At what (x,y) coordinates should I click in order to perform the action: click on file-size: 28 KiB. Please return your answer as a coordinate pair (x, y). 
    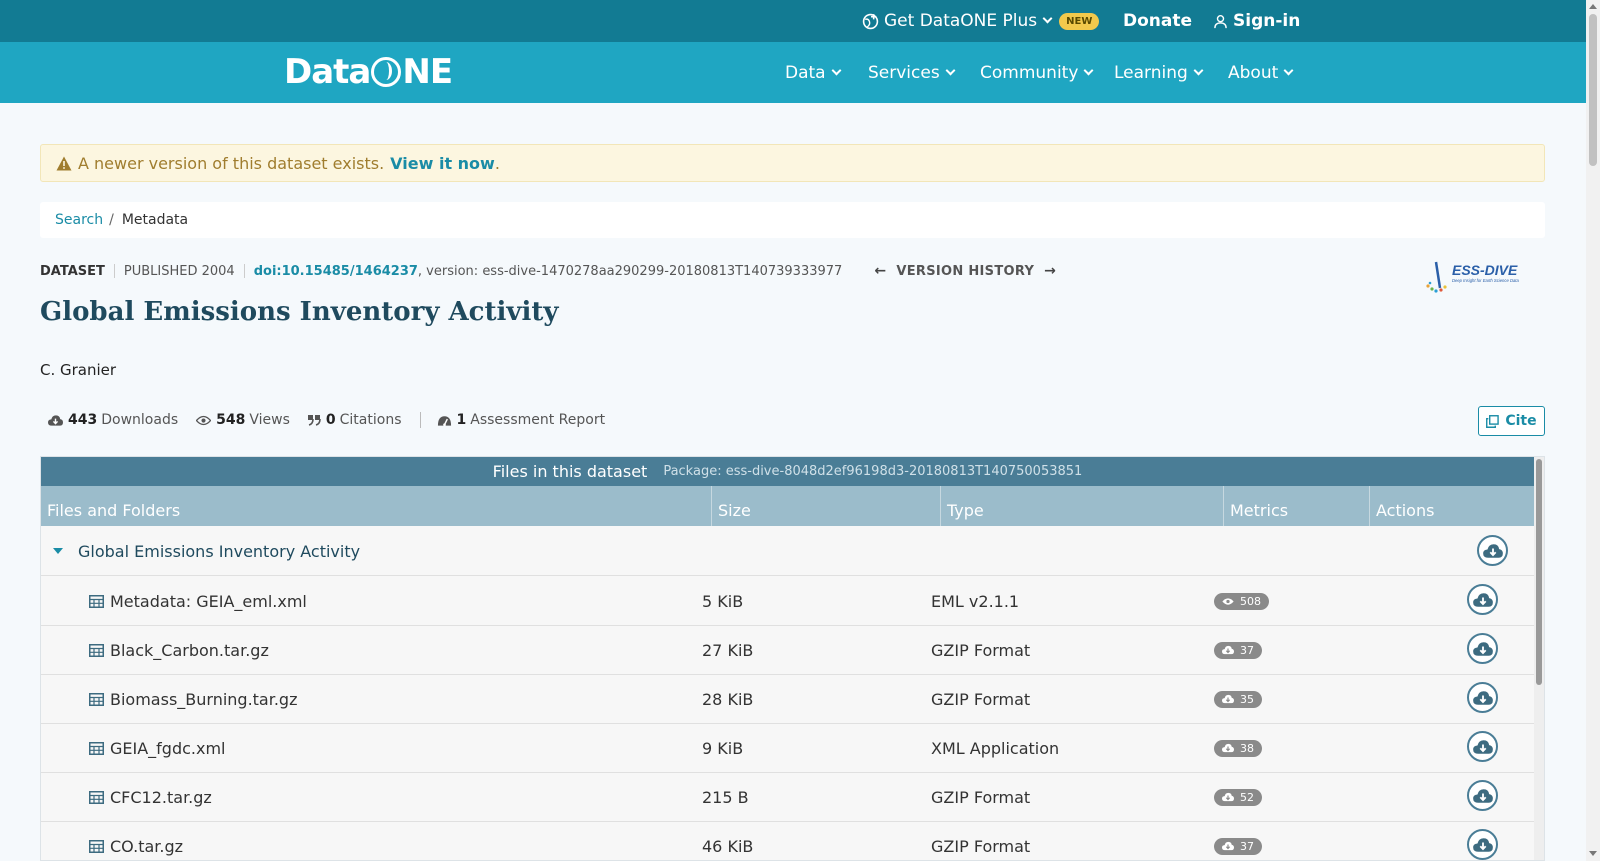
    Looking at the image, I should click on (728, 699).